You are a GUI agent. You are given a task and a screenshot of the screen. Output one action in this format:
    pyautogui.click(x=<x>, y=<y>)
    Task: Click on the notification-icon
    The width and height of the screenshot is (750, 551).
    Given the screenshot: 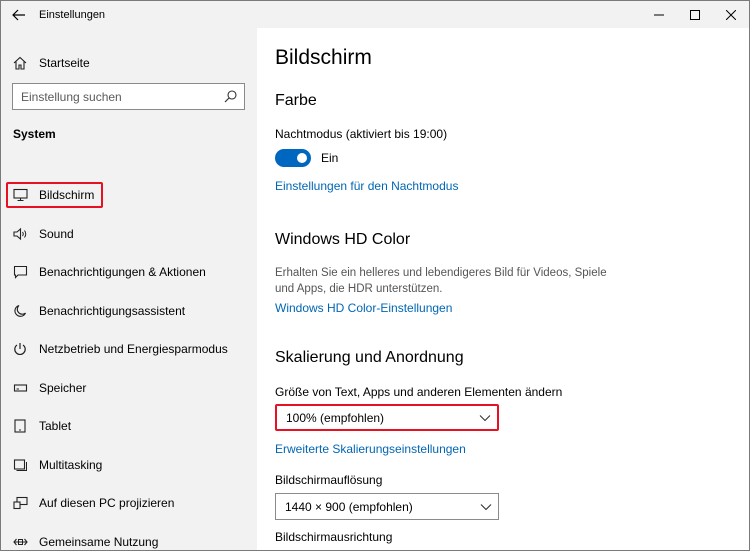 What is the action you would take?
    pyautogui.click(x=20, y=272)
    